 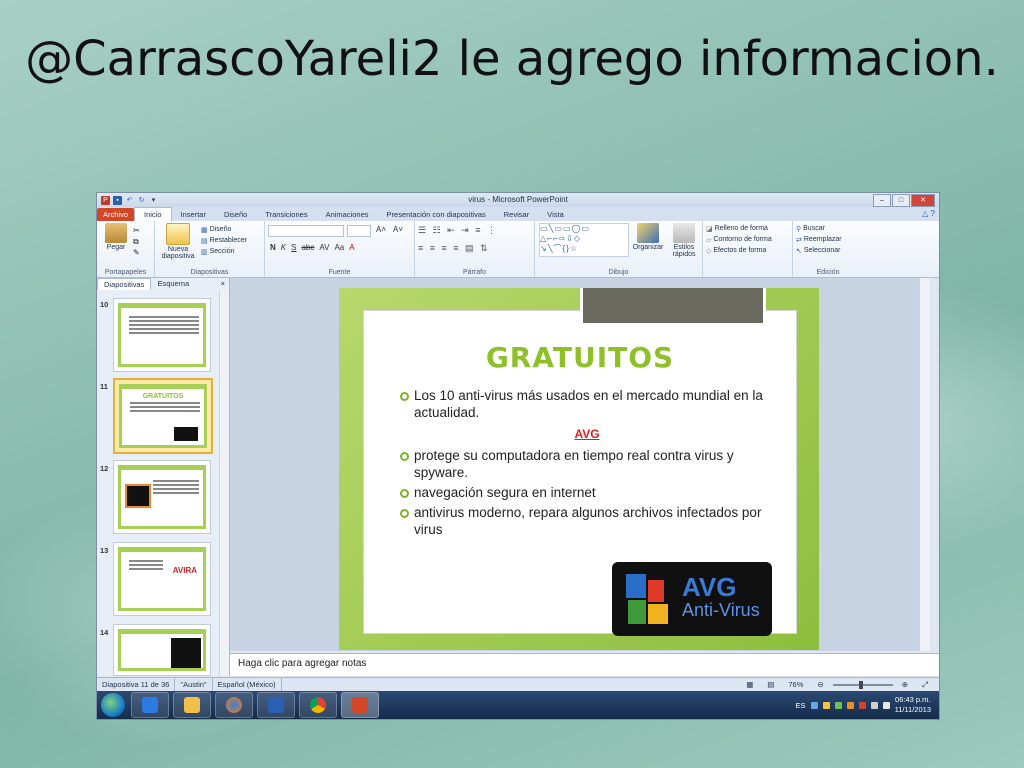 What do you see at coordinates (747, 250) in the screenshot?
I see `shape-effects-button: ◇ Efectos de forma` at bounding box center [747, 250].